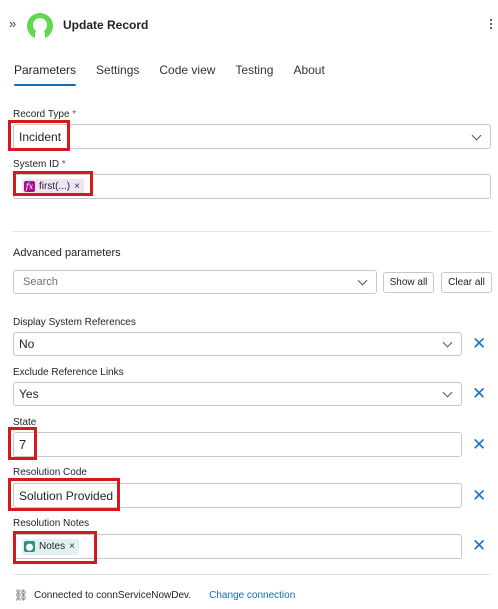  Describe the element at coordinates (252, 595) in the screenshot. I see `change-connection-link: Change connection` at that location.